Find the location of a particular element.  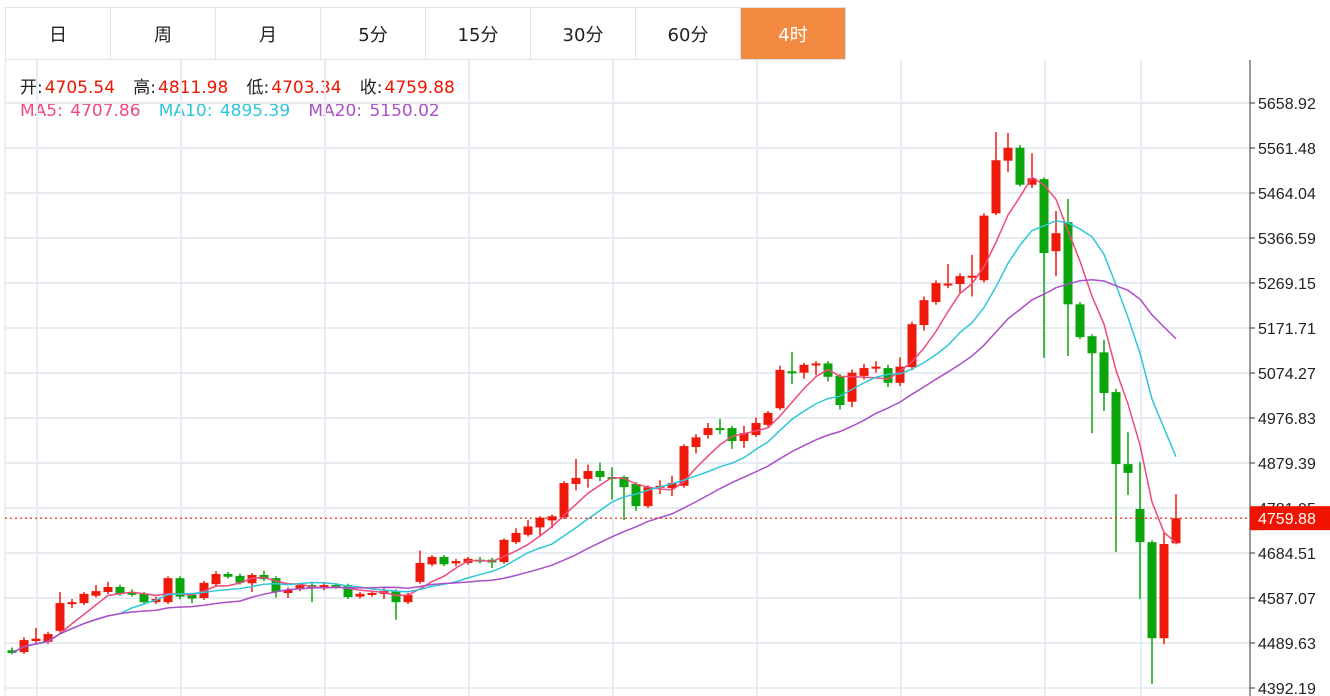

tab-4: 15分 is located at coordinates (478, 33).